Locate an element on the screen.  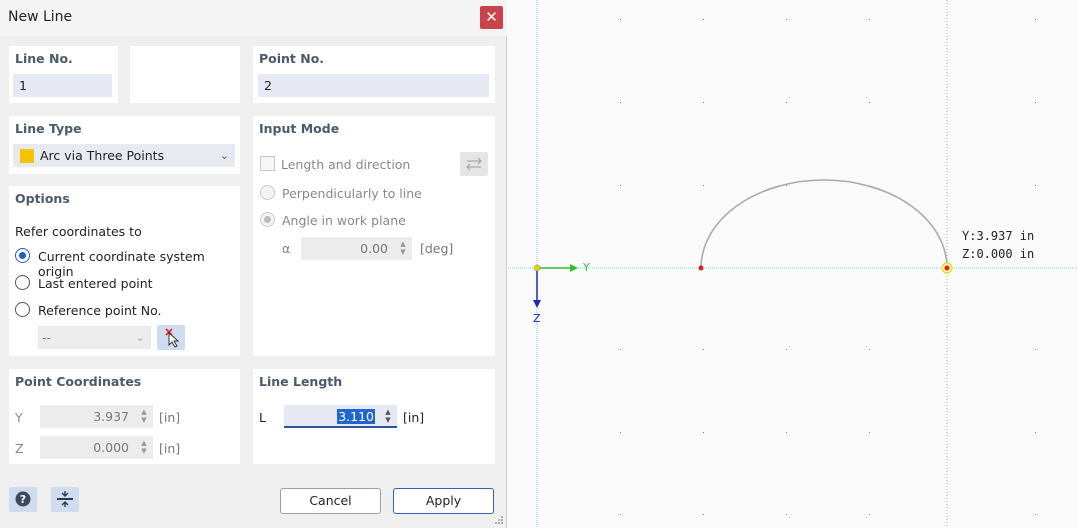
y-coordinate-input: 3.937 ▲ ▼ is located at coordinates (96, 416).